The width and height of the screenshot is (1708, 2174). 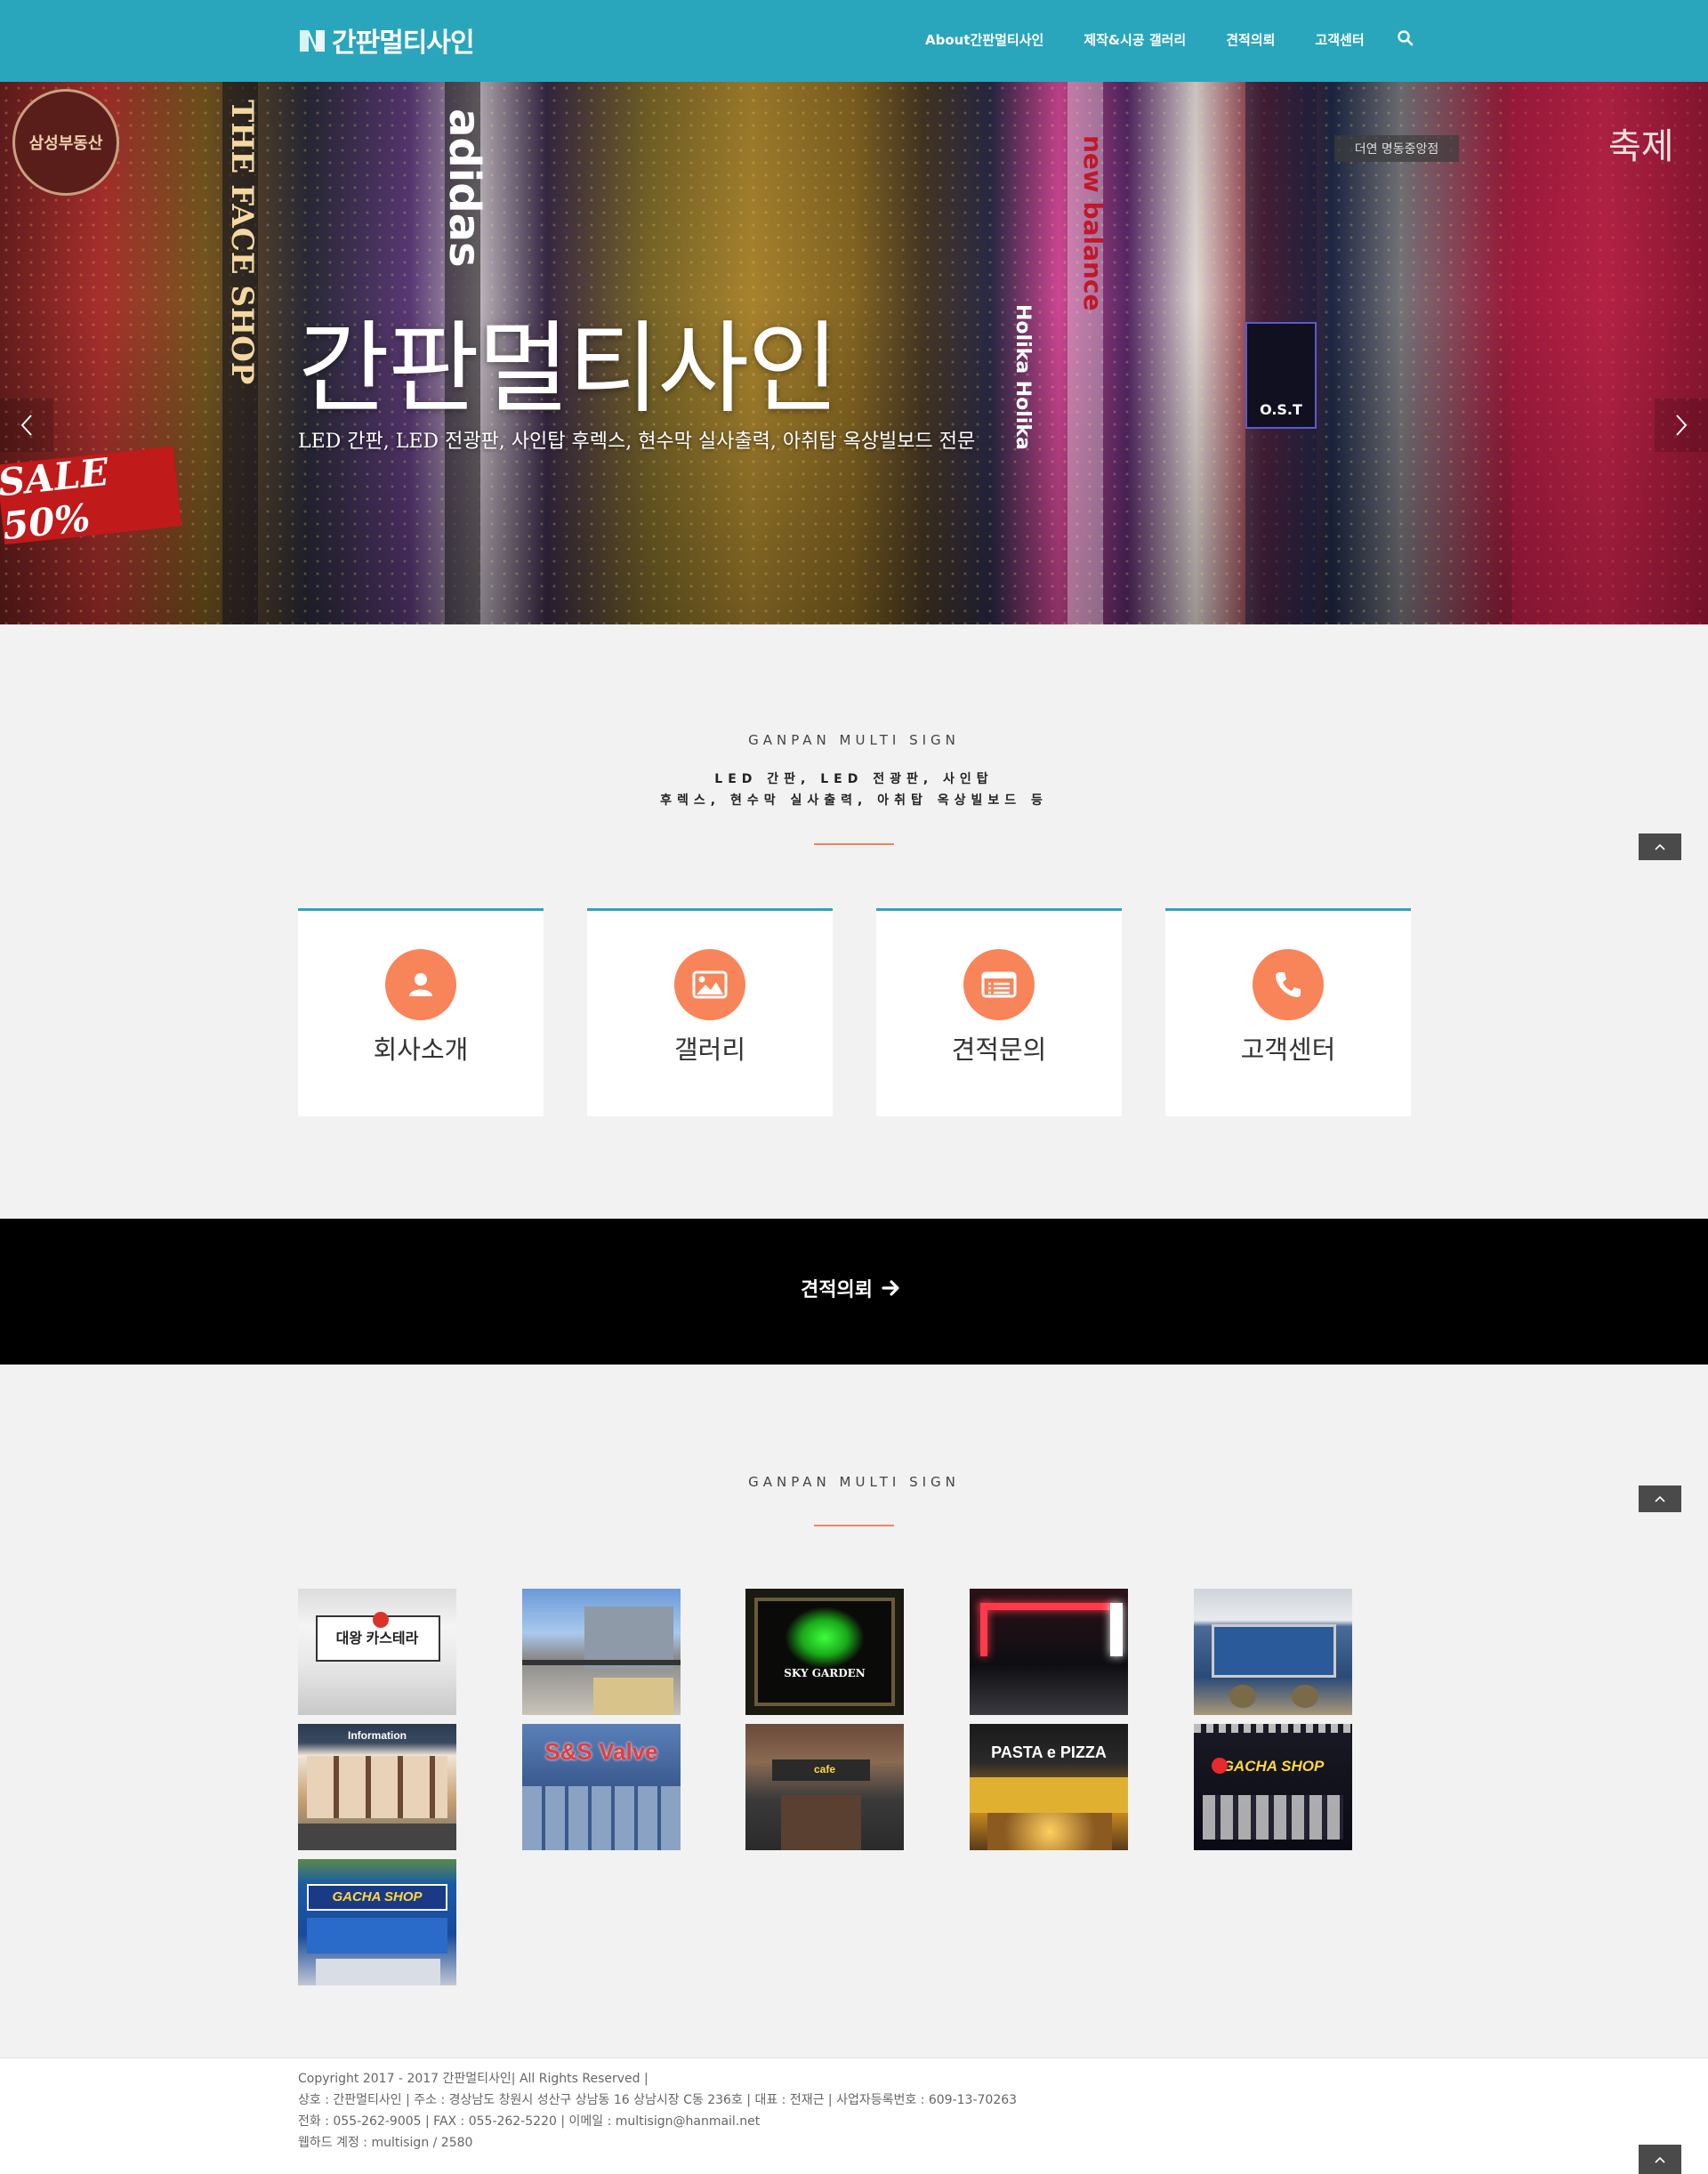 I want to click on list-icon, so click(x=999, y=984).